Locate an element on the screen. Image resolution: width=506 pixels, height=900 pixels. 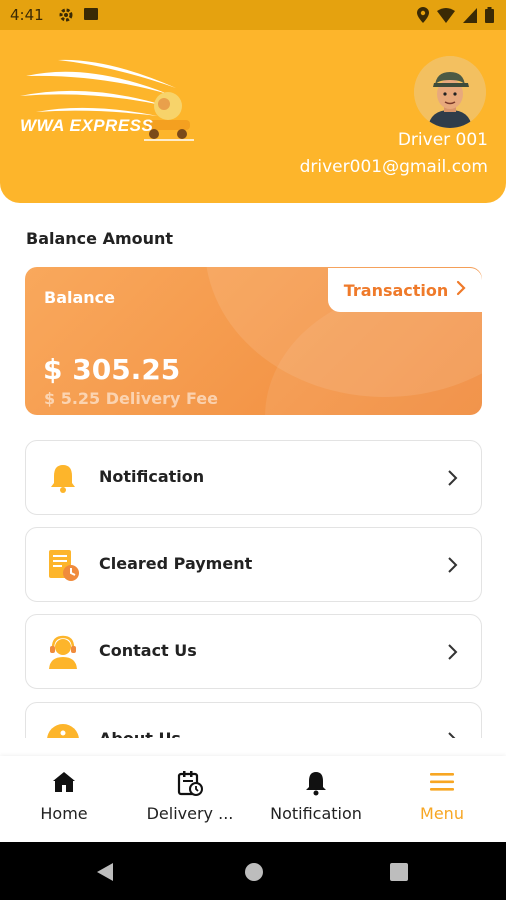
status-time: 4:41 is located at coordinates (27, 15).